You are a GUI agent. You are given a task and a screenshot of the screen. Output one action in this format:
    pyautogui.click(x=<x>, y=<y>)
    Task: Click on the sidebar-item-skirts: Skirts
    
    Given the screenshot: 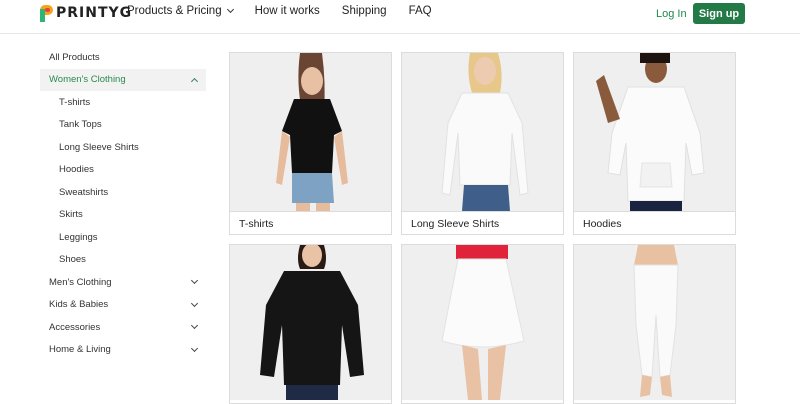 What is the action you would take?
    pyautogui.click(x=123, y=215)
    